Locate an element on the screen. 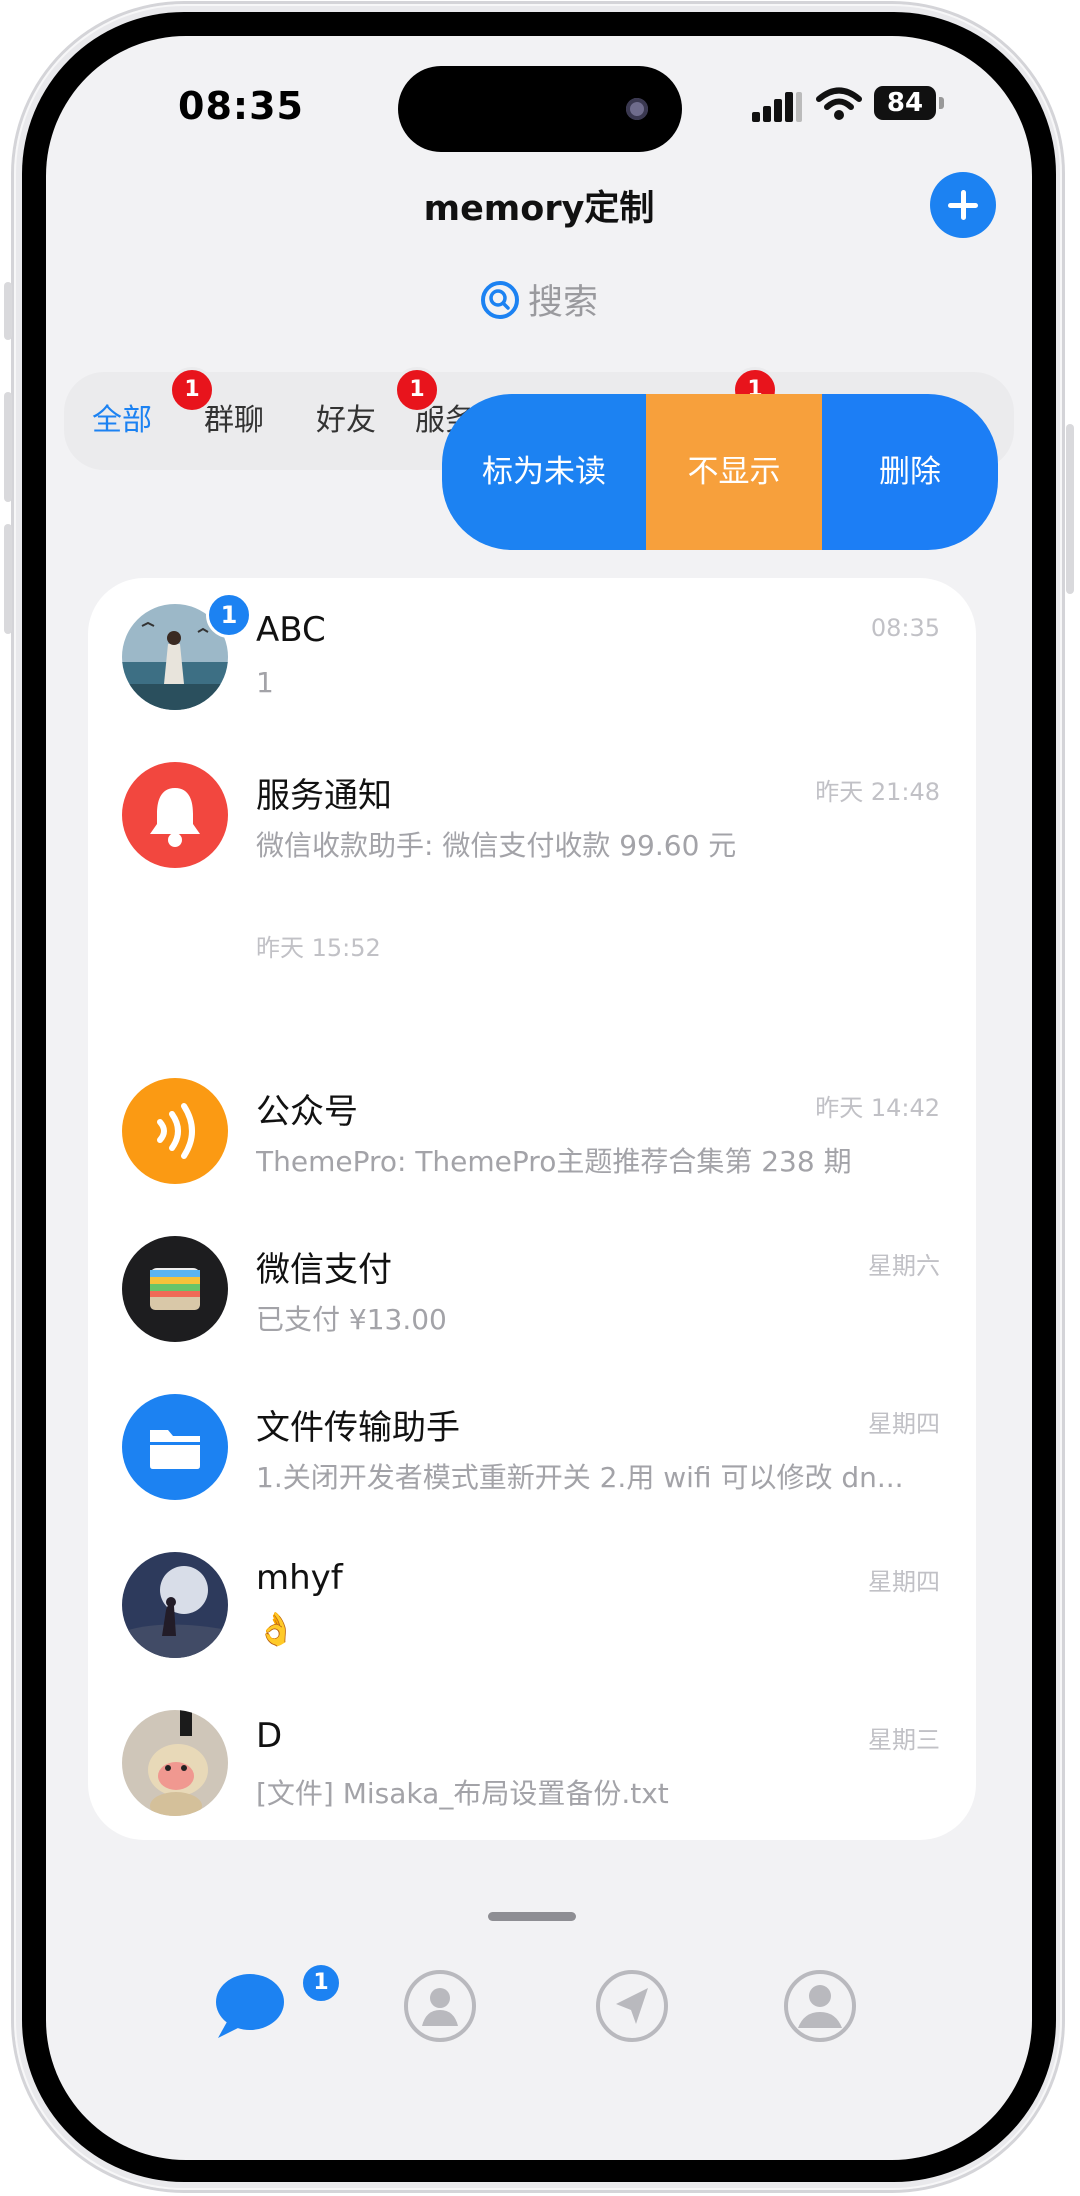  d-avatar is located at coordinates (175, 1763).